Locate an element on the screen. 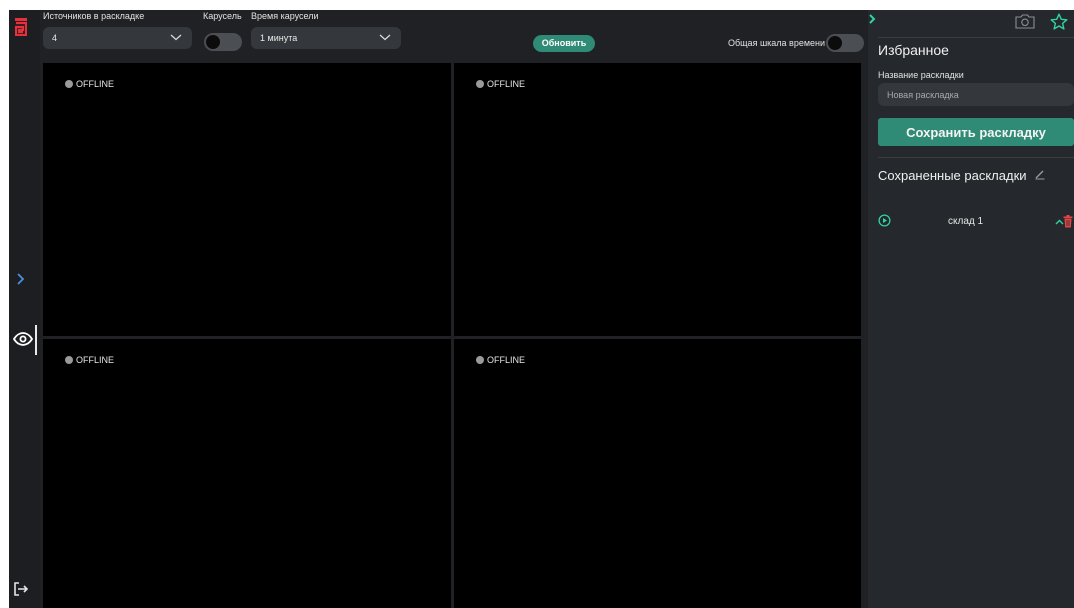 Image resolution: width=1074 pixels, height=608 pixels. collapse-panel-button is located at coordinates (875, 20).